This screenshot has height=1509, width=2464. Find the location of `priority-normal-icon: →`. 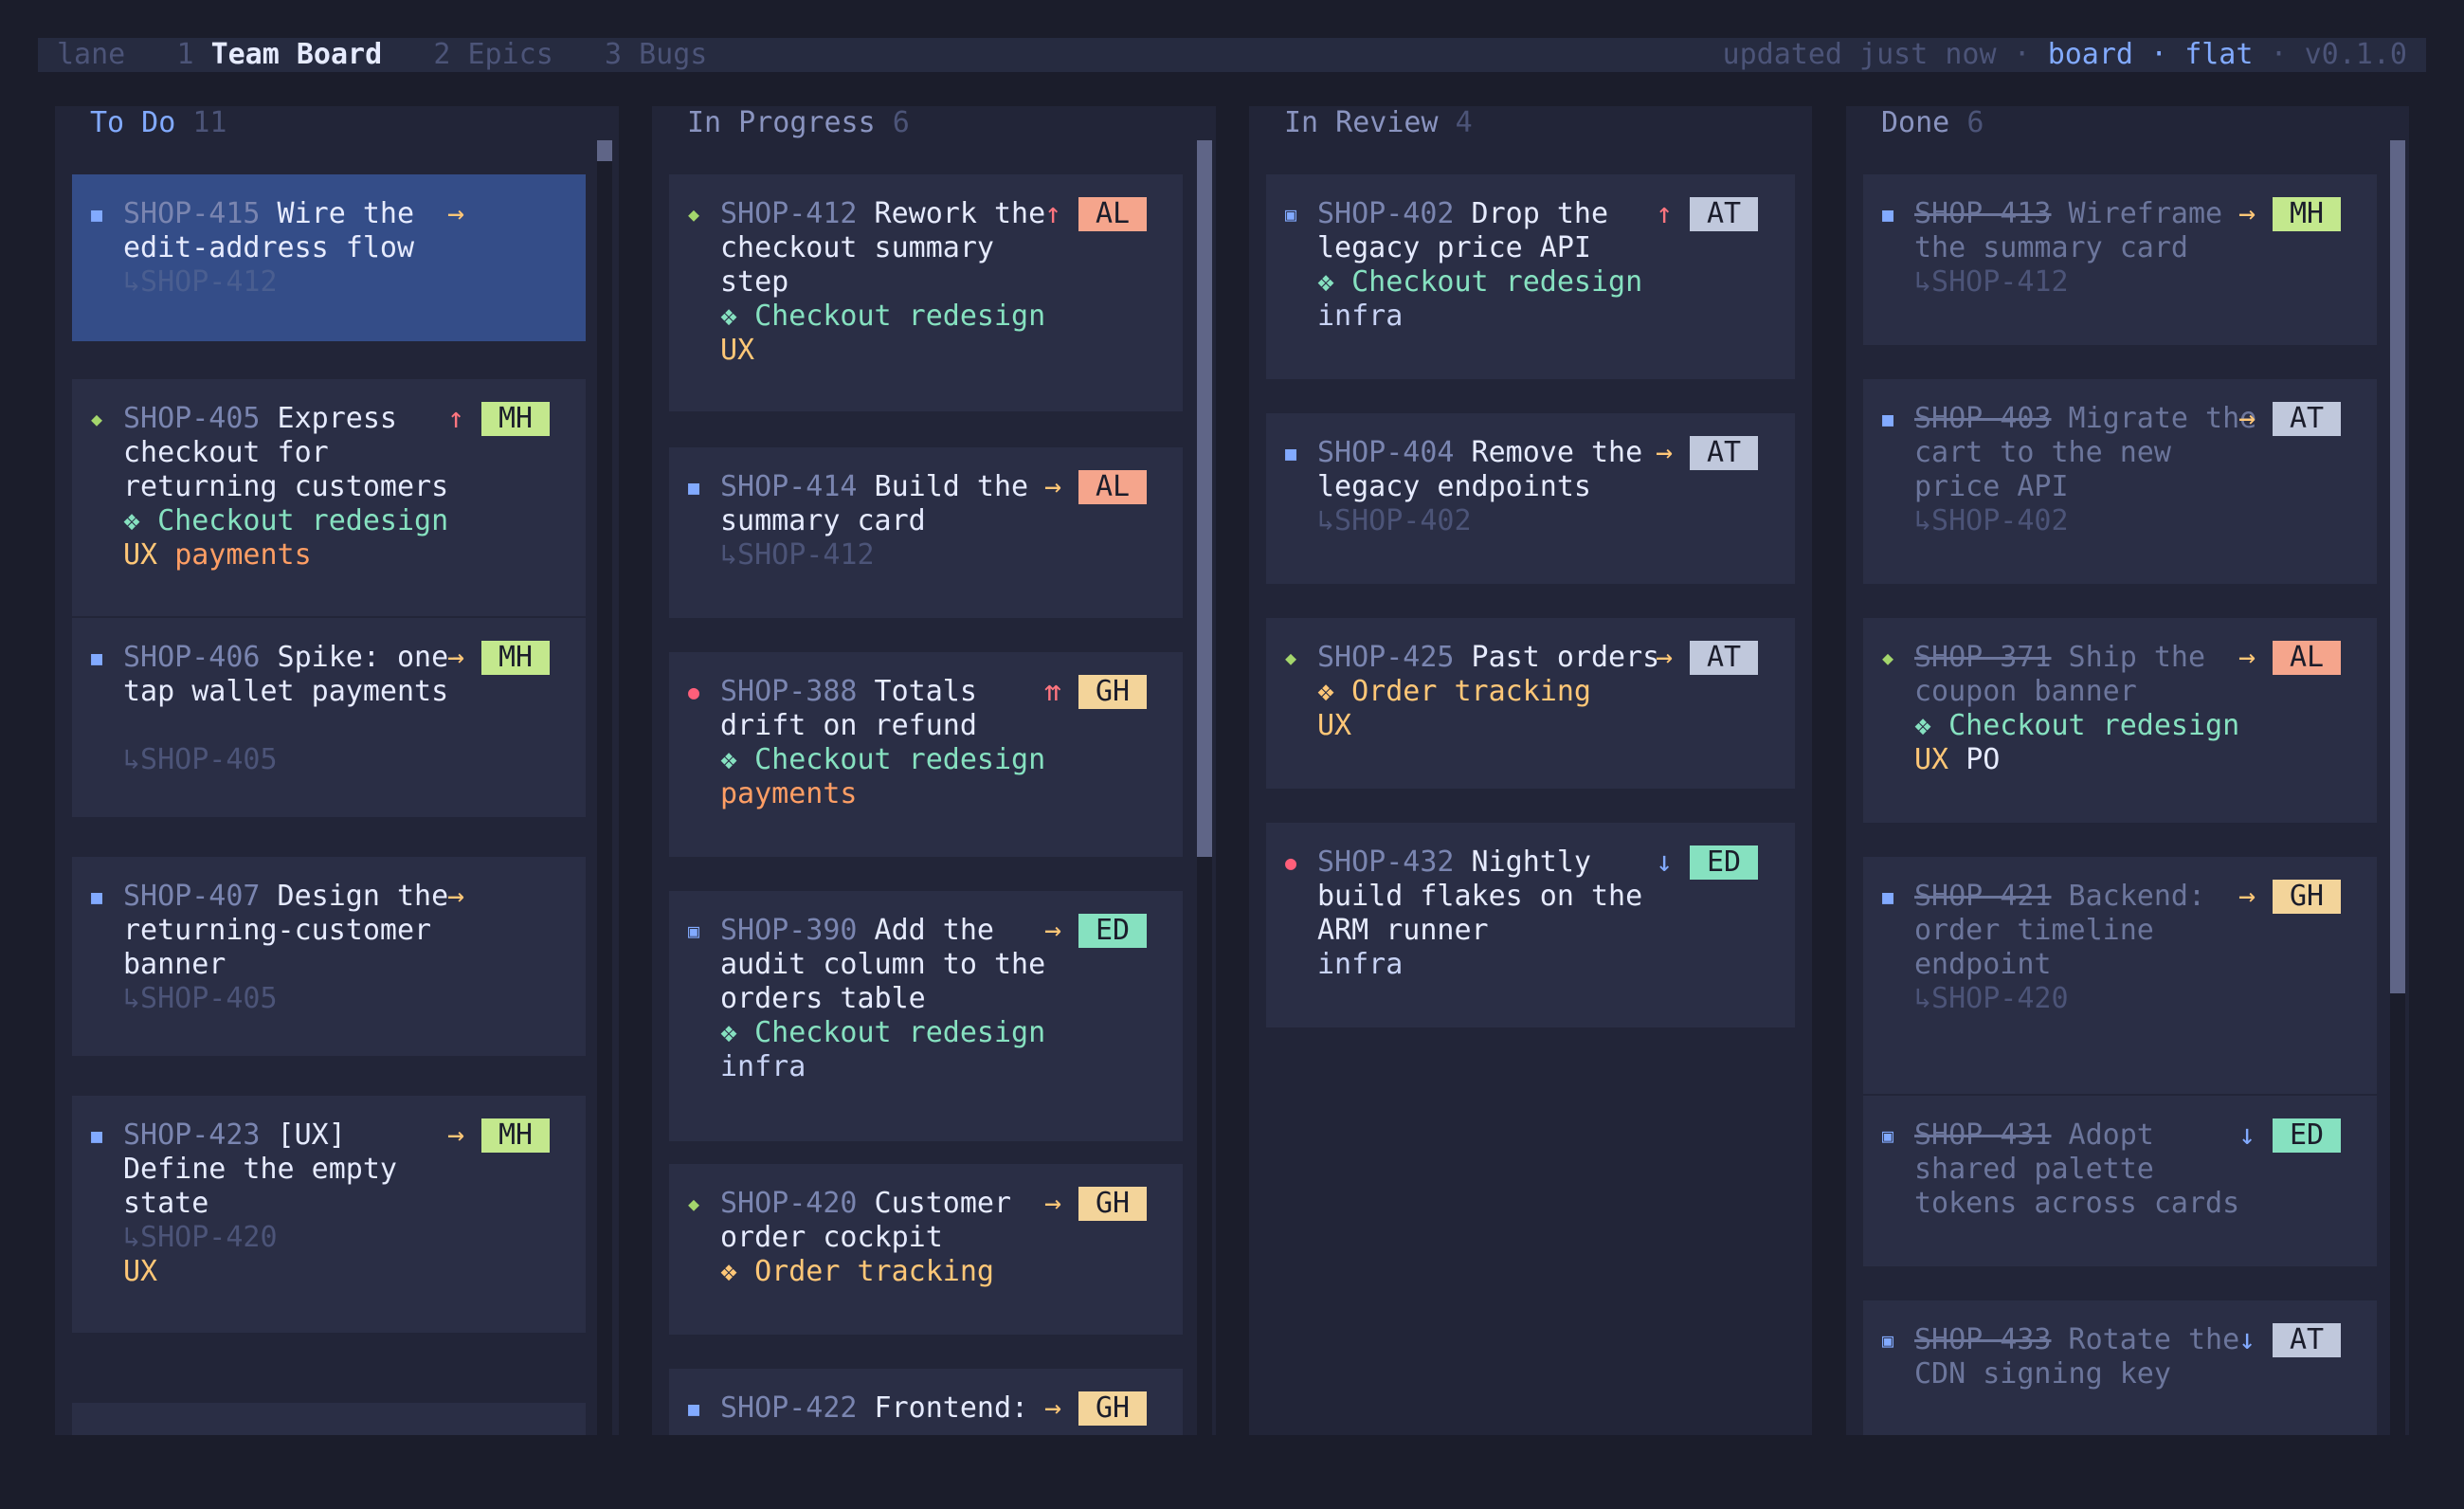

priority-normal-icon: → is located at coordinates (455, 657).